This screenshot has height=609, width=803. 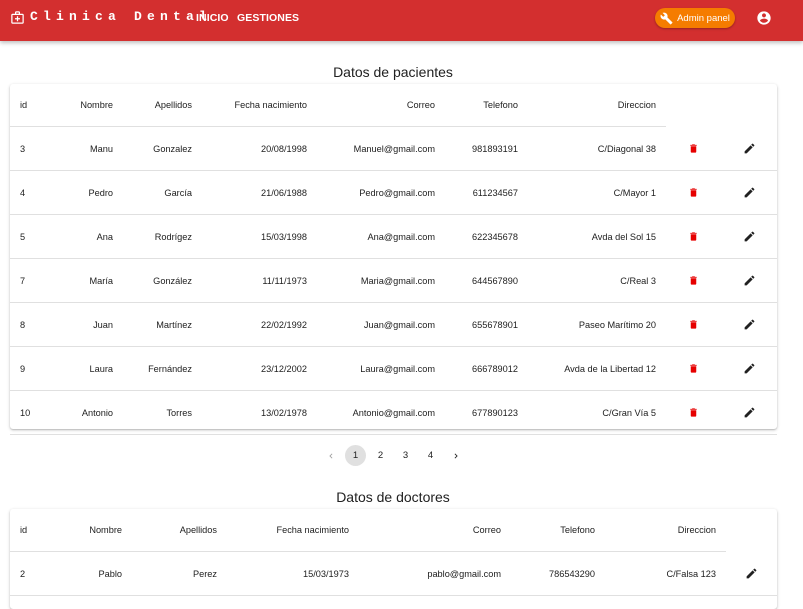 What do you see at coordinates (85, 192) in the screenshot?
I see `cell-nombre: Pedro` at bounding box center [85, 192].